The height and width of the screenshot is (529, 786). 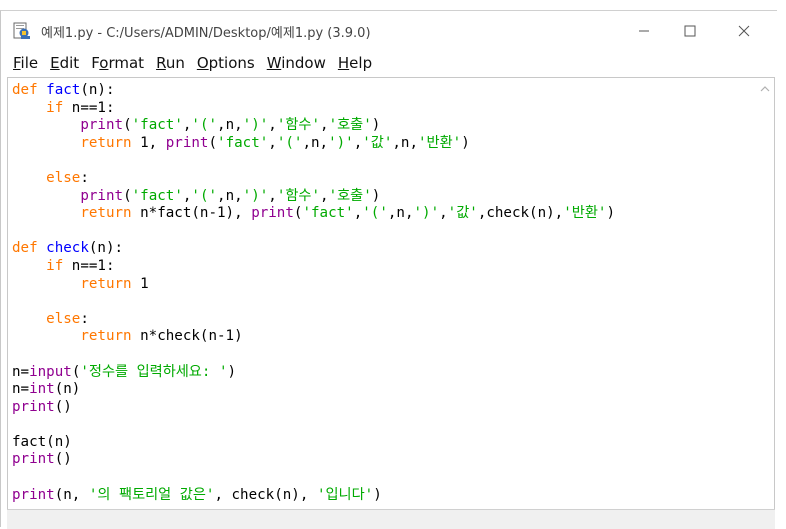 I want to click on code-line: def fact(n):, so click(x=63, y=90).